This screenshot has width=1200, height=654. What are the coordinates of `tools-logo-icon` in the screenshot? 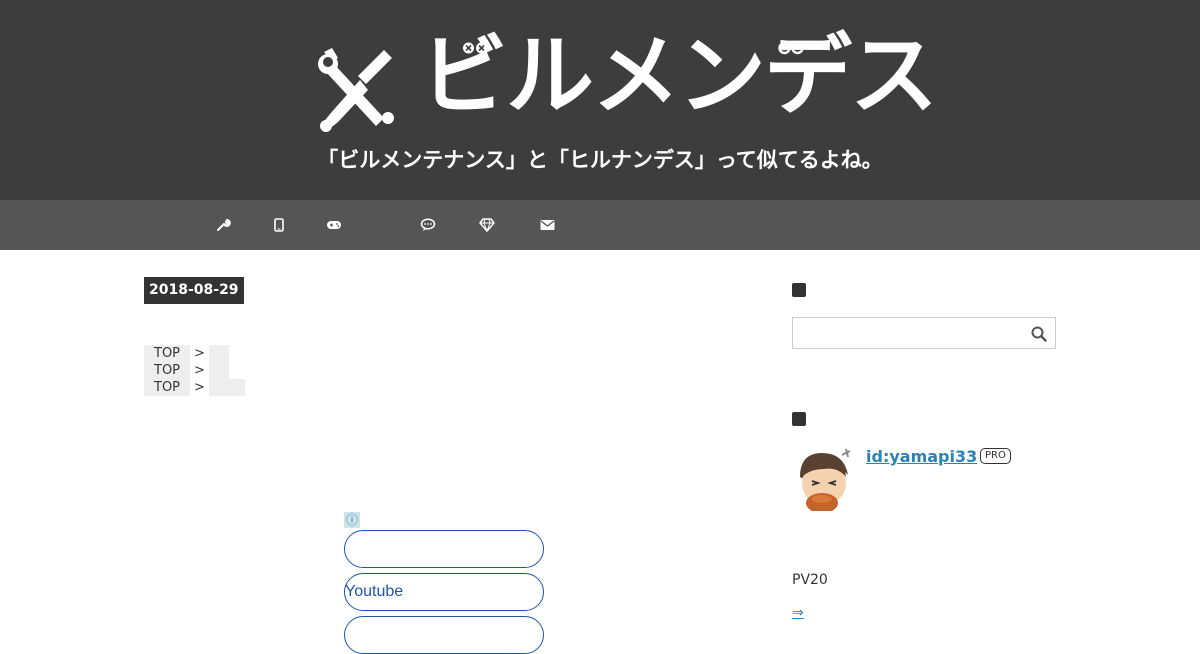 It's located at (357, 90).